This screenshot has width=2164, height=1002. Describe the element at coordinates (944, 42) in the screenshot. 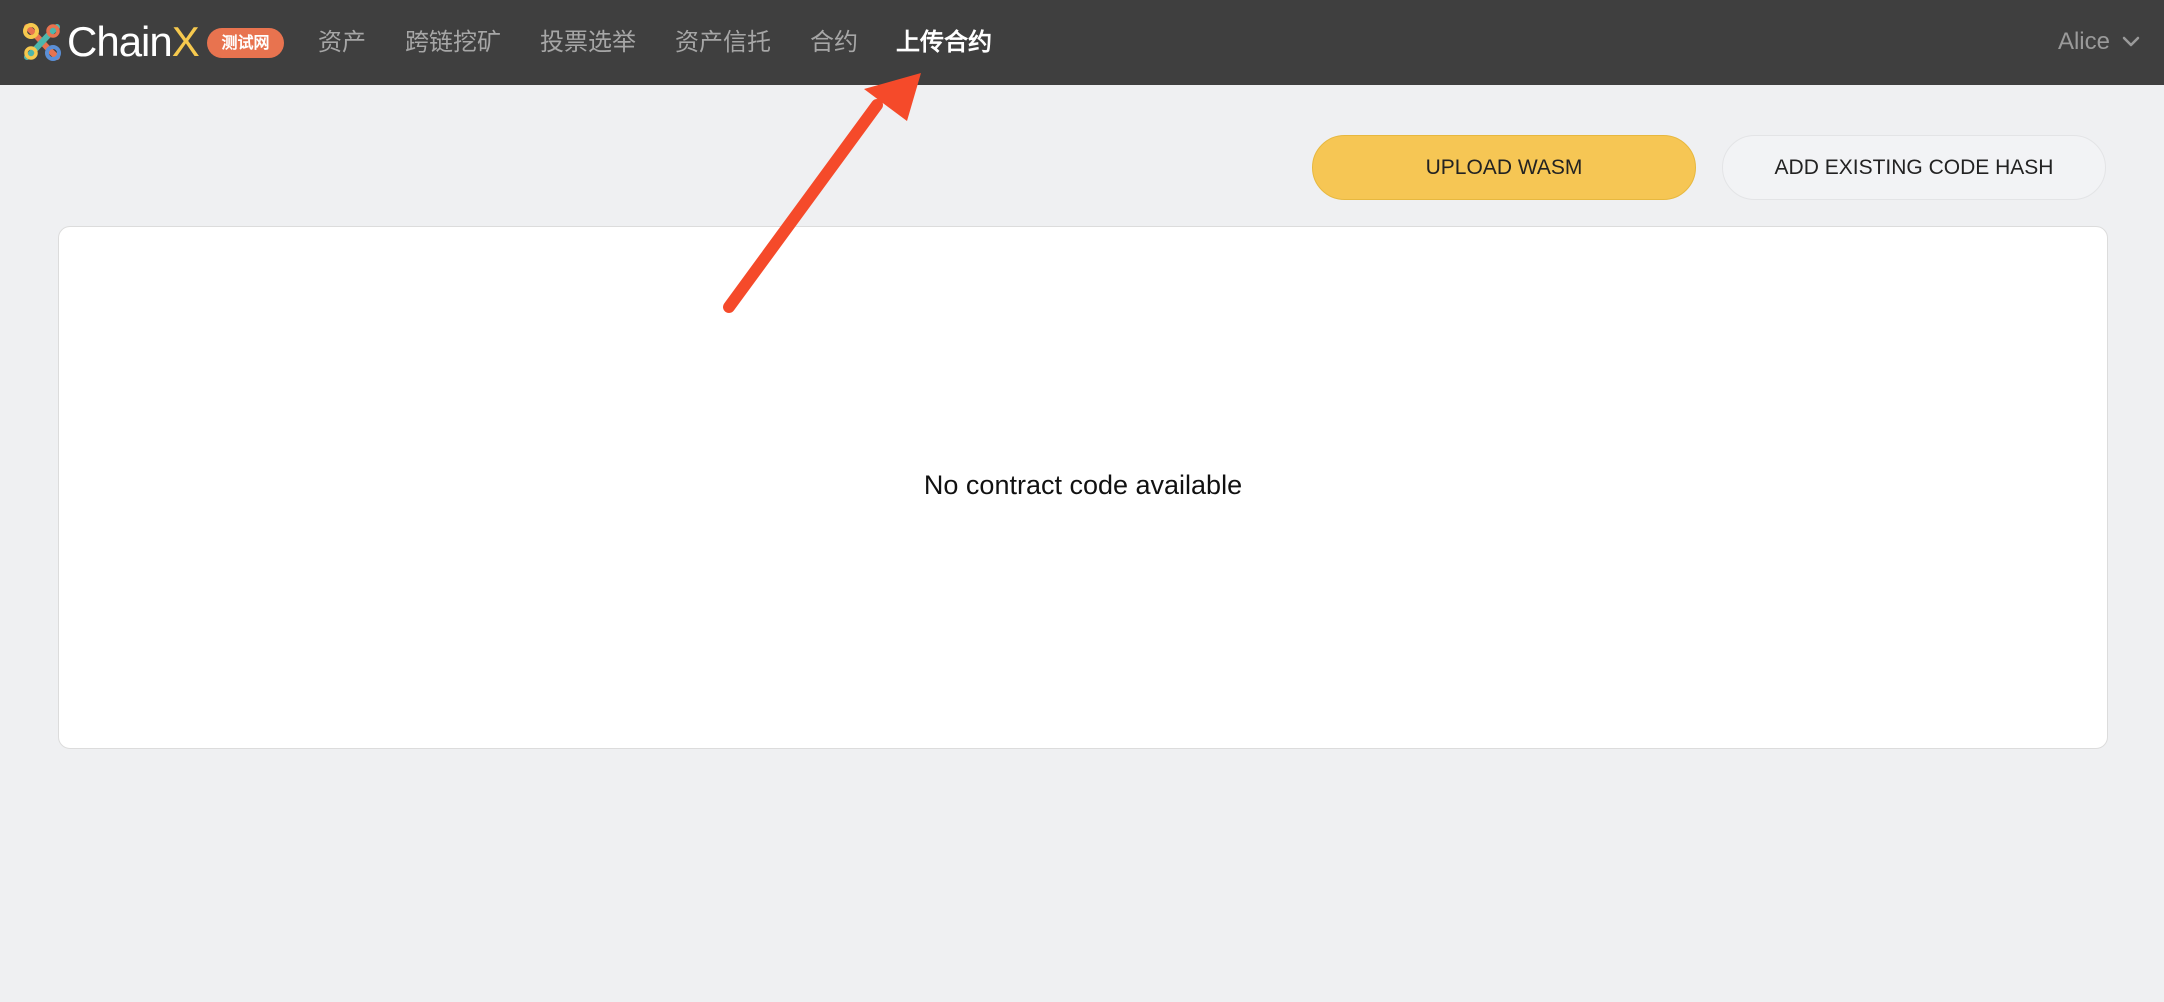

I see `nav-item-upload-contract: 上传合约` at that location.